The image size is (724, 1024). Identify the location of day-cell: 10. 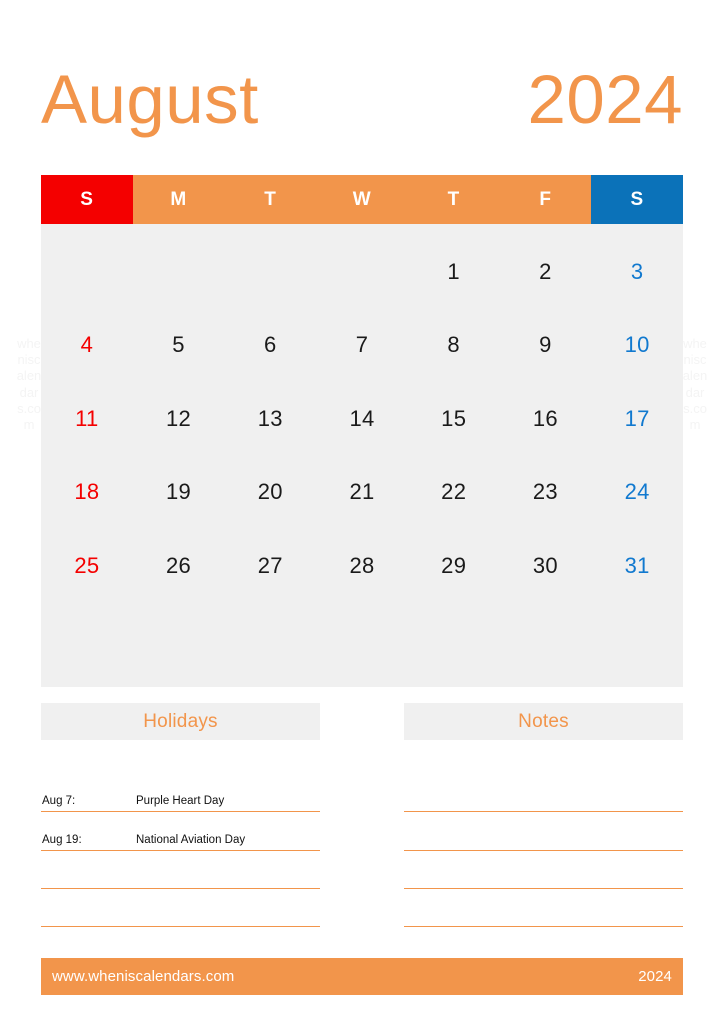
(637, 346).